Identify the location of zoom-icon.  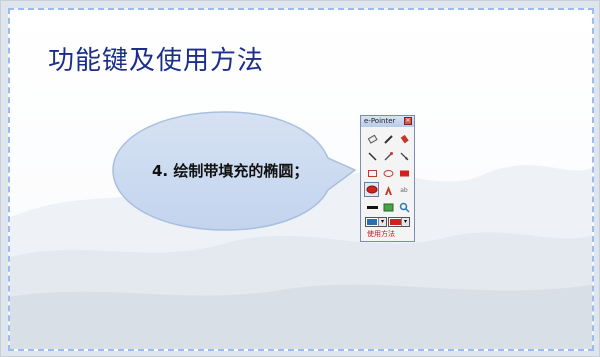
(404, 207).